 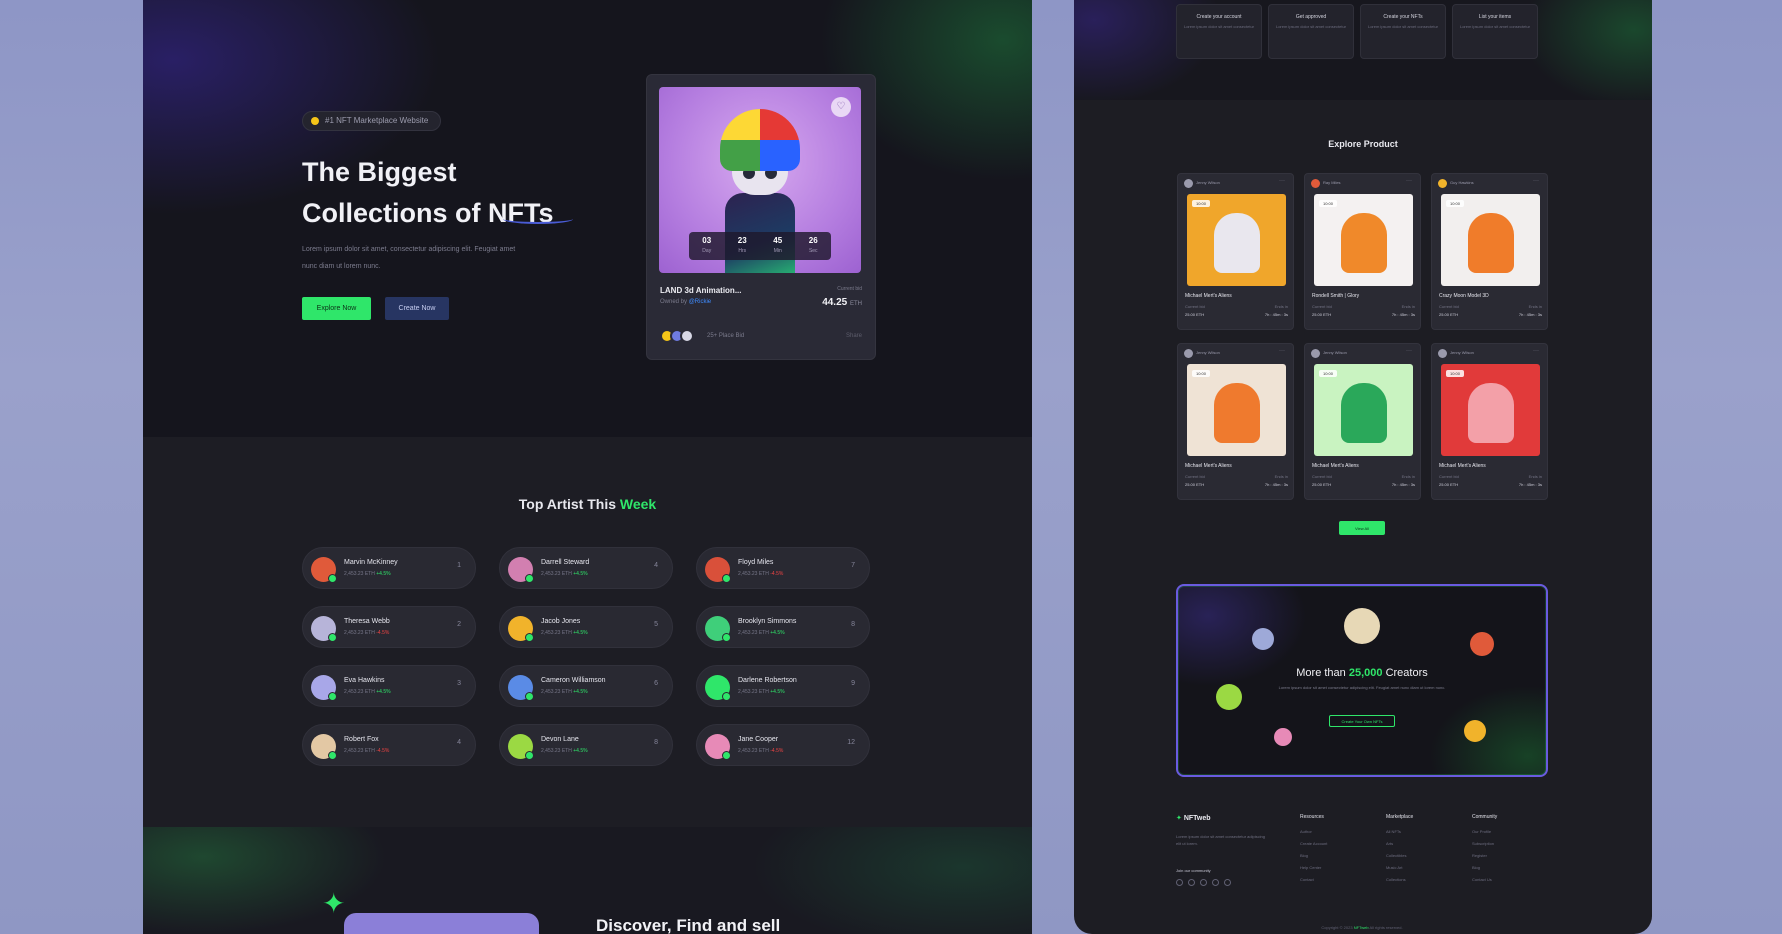 What do you see at coordinates (586, 568) in the screenshot?
I see `artist-card: Darrell Steward 2,453.23 ETH +4.5% 4` at bounding box center [586, 568].